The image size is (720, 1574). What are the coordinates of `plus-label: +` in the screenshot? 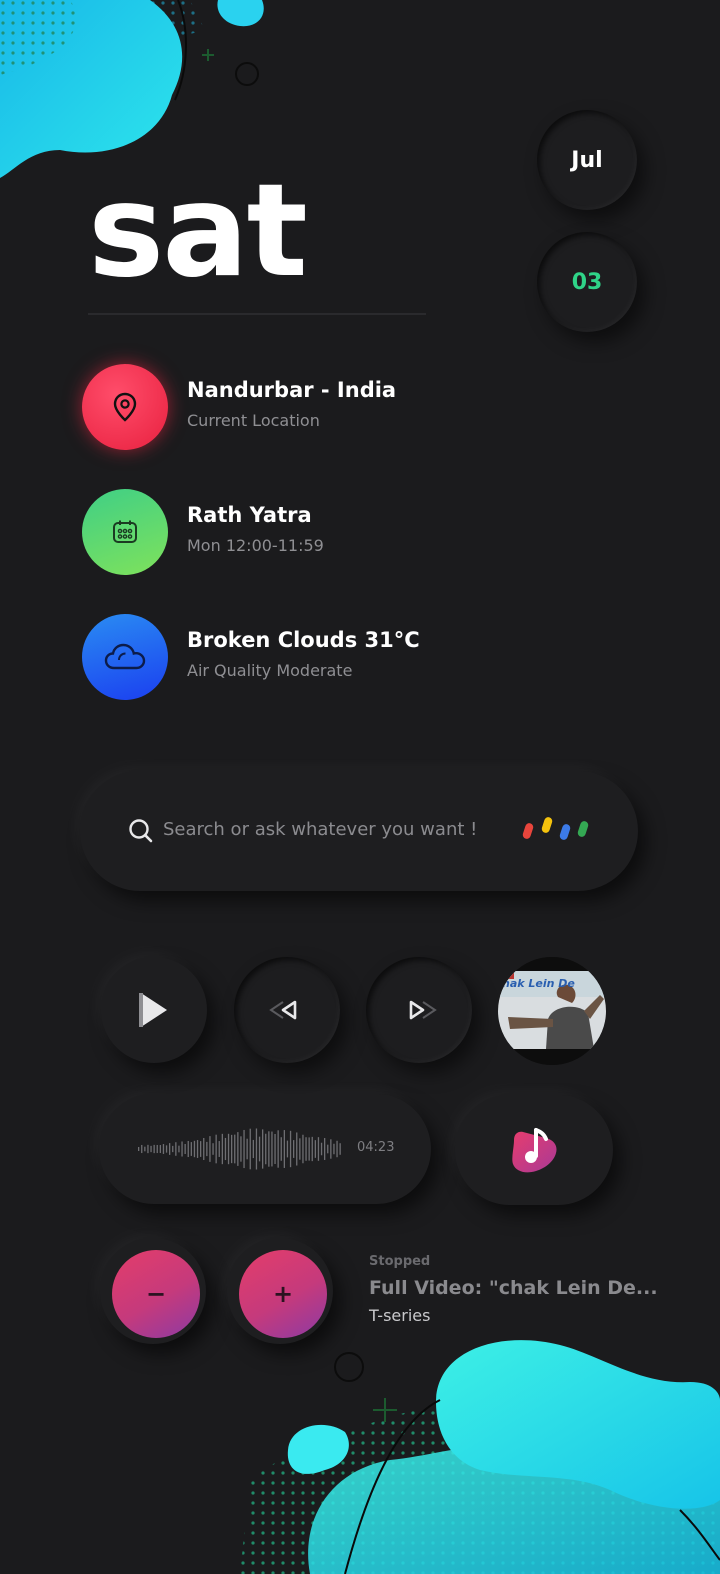 It's located at (283, 1294).